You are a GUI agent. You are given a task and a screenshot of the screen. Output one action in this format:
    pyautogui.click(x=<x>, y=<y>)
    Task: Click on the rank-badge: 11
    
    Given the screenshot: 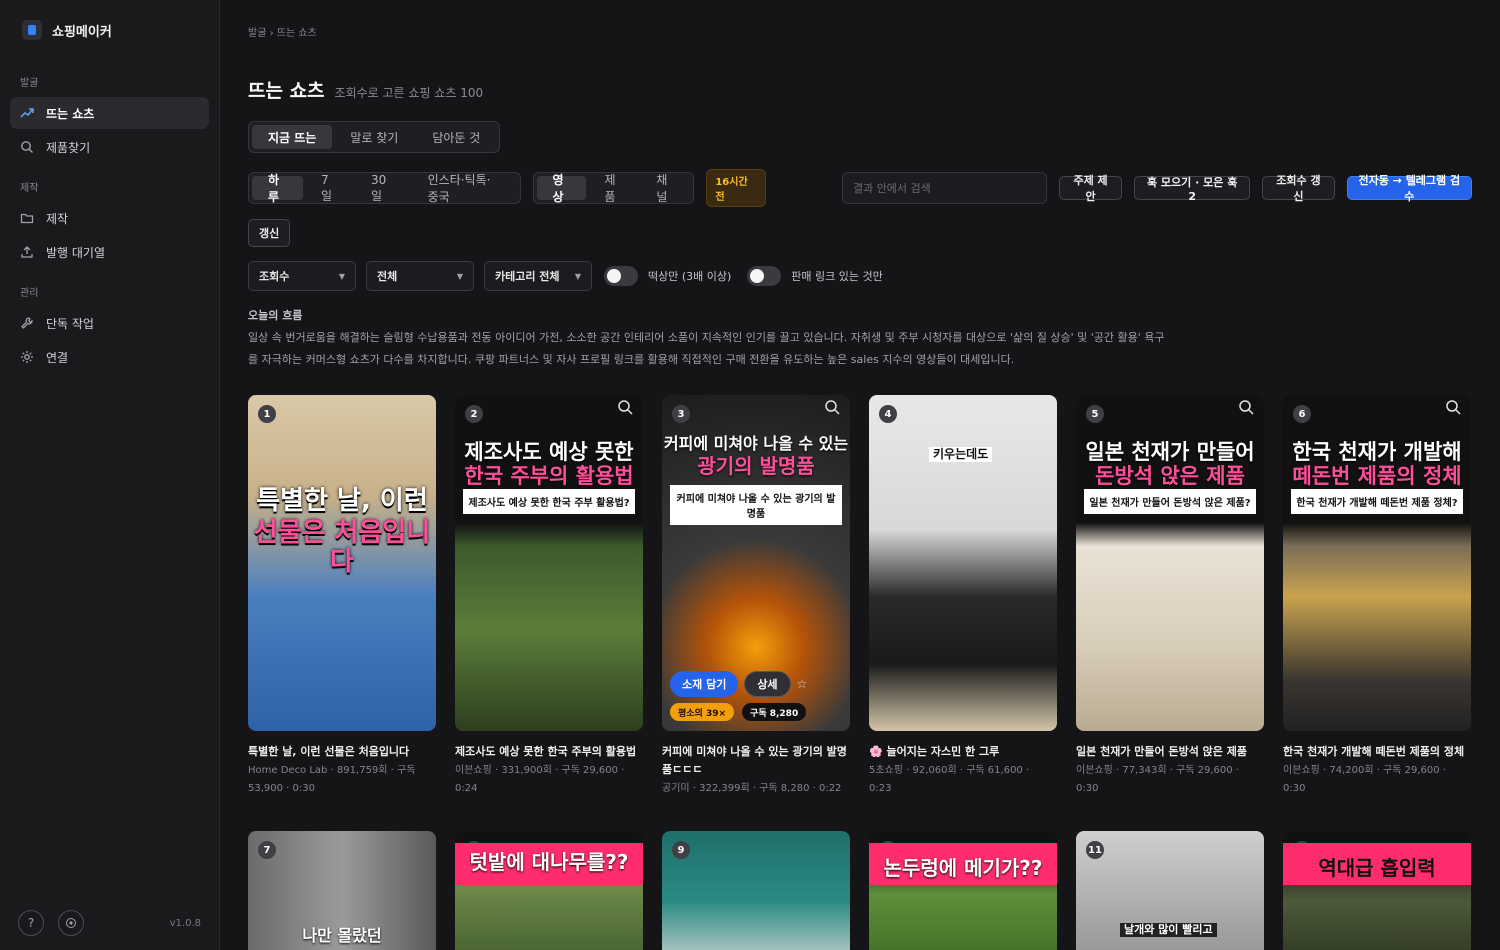 What is the action you would take?
    pyautogui.click(x=1095, y=850)
    